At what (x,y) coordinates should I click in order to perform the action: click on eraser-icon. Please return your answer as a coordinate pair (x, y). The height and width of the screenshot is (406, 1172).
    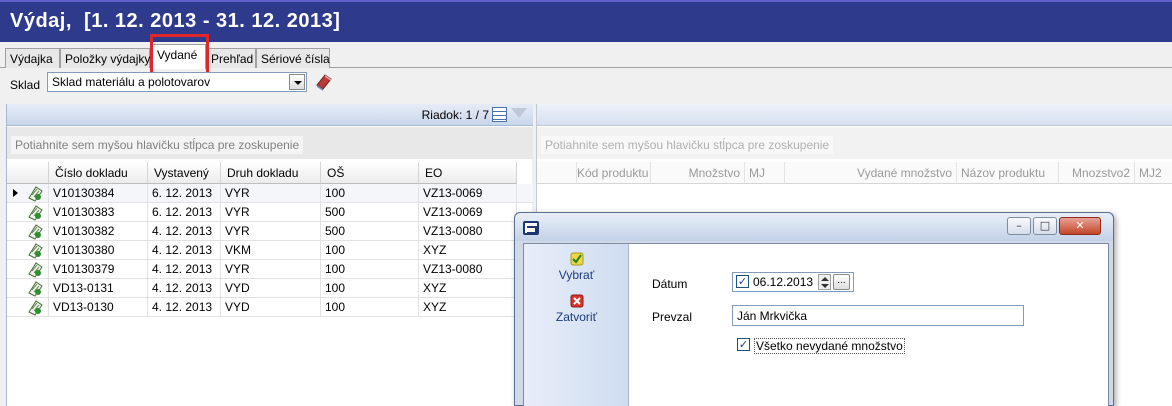
    Looking at the image, I should click on (323, 82).